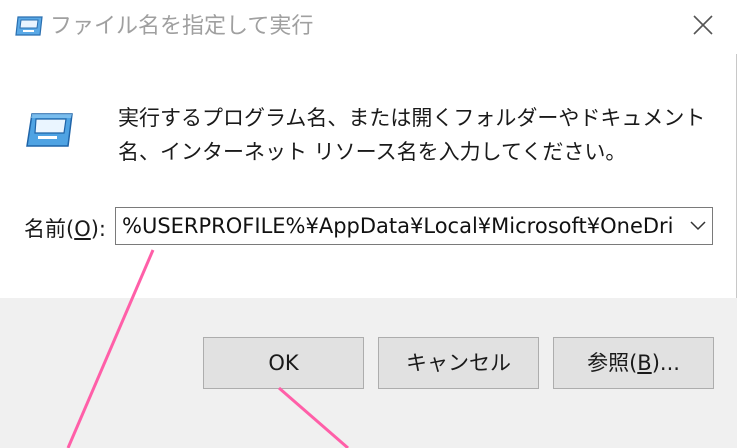 Image resolution: width=738 pixels, height=448 pixels. What do you see at coordinates (29, 26) in the screenshot?
I see `run-dialog-icon` at bounding box center [29, 26].